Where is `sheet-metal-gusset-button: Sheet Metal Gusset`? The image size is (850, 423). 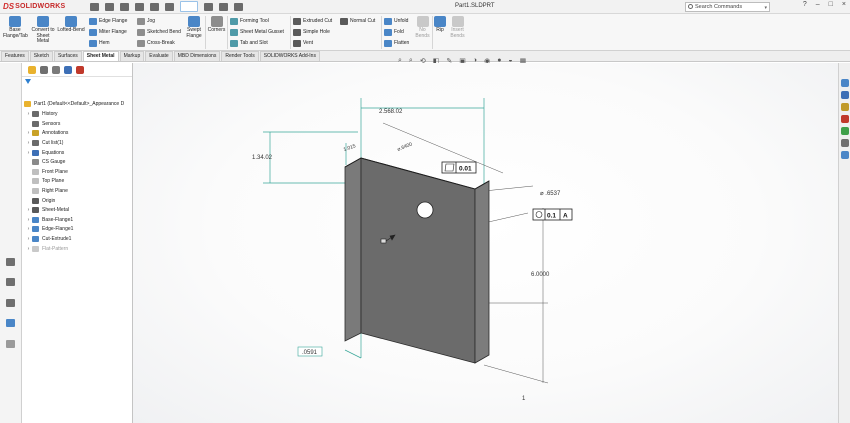 sheet-metal-gusset-button: Sheet Metal Gusset is located at coordinates (257, 32).